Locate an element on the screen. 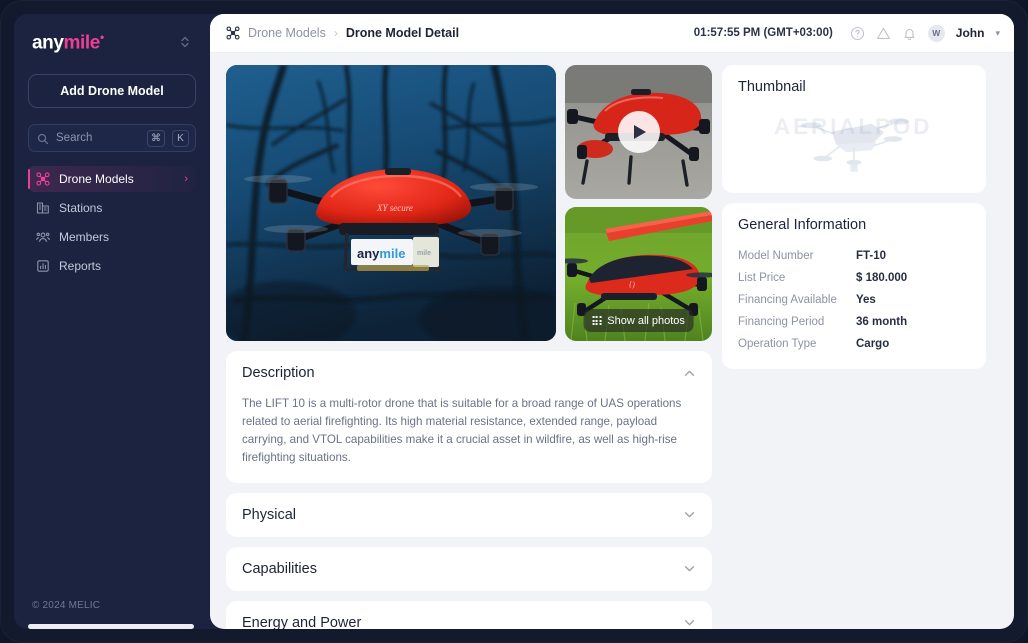  info-row: Financing Available Yes is located at coordinates (854, 300).